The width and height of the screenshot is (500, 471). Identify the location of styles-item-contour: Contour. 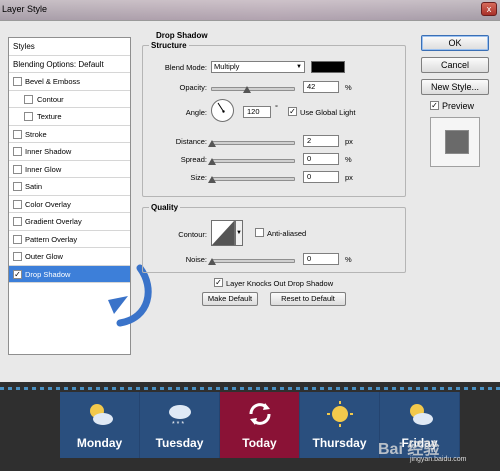
(69, 99).